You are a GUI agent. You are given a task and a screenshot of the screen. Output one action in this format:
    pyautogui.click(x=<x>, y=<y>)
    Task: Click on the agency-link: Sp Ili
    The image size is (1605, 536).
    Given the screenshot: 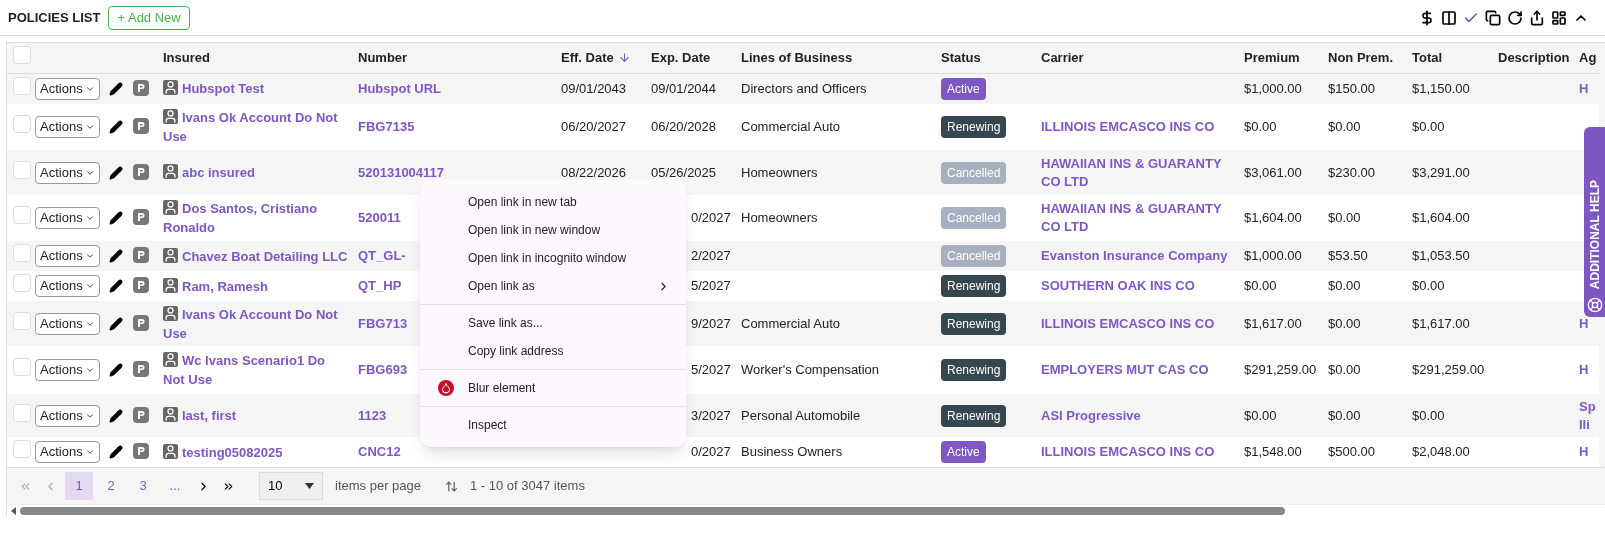 What is the action you would take?
    pyautogui.click(x=1588, y=415)
    